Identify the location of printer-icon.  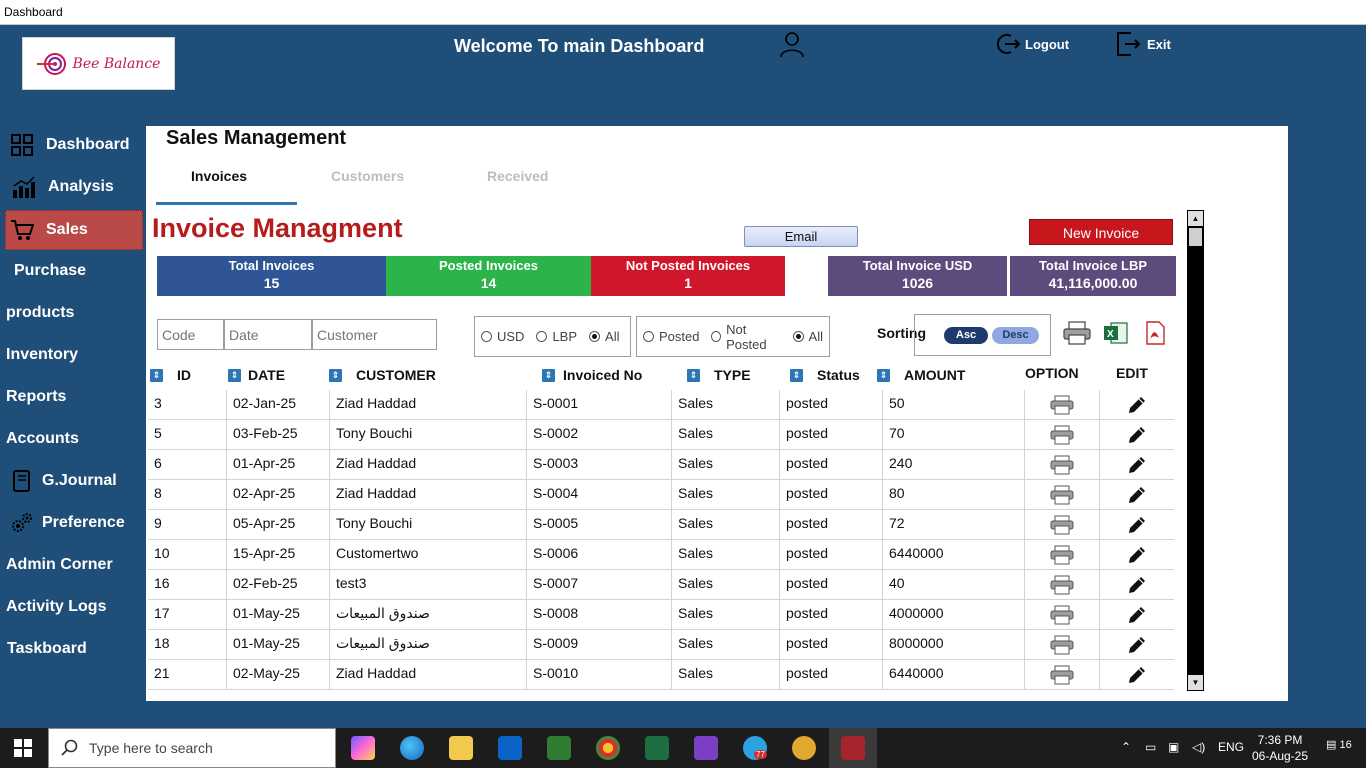
(1077, 333).